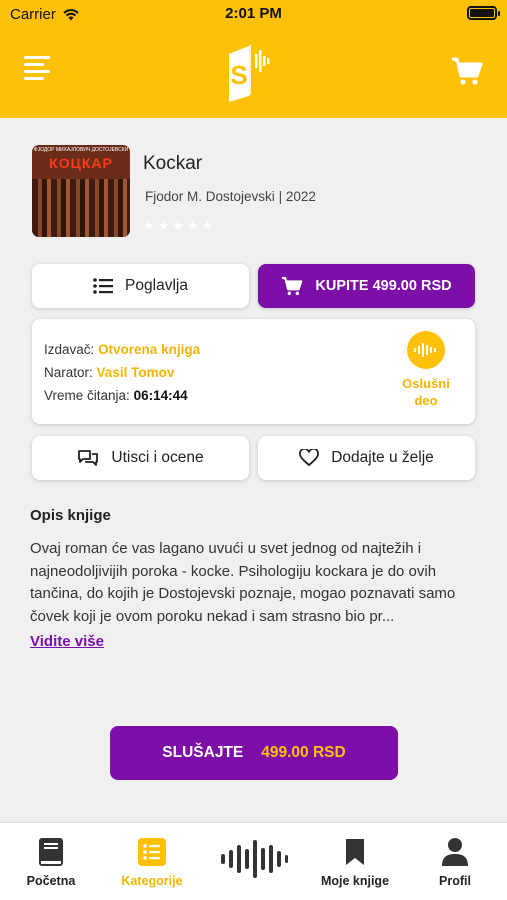  I want to click on tab-categories: Kategorije, so click(152, 861).